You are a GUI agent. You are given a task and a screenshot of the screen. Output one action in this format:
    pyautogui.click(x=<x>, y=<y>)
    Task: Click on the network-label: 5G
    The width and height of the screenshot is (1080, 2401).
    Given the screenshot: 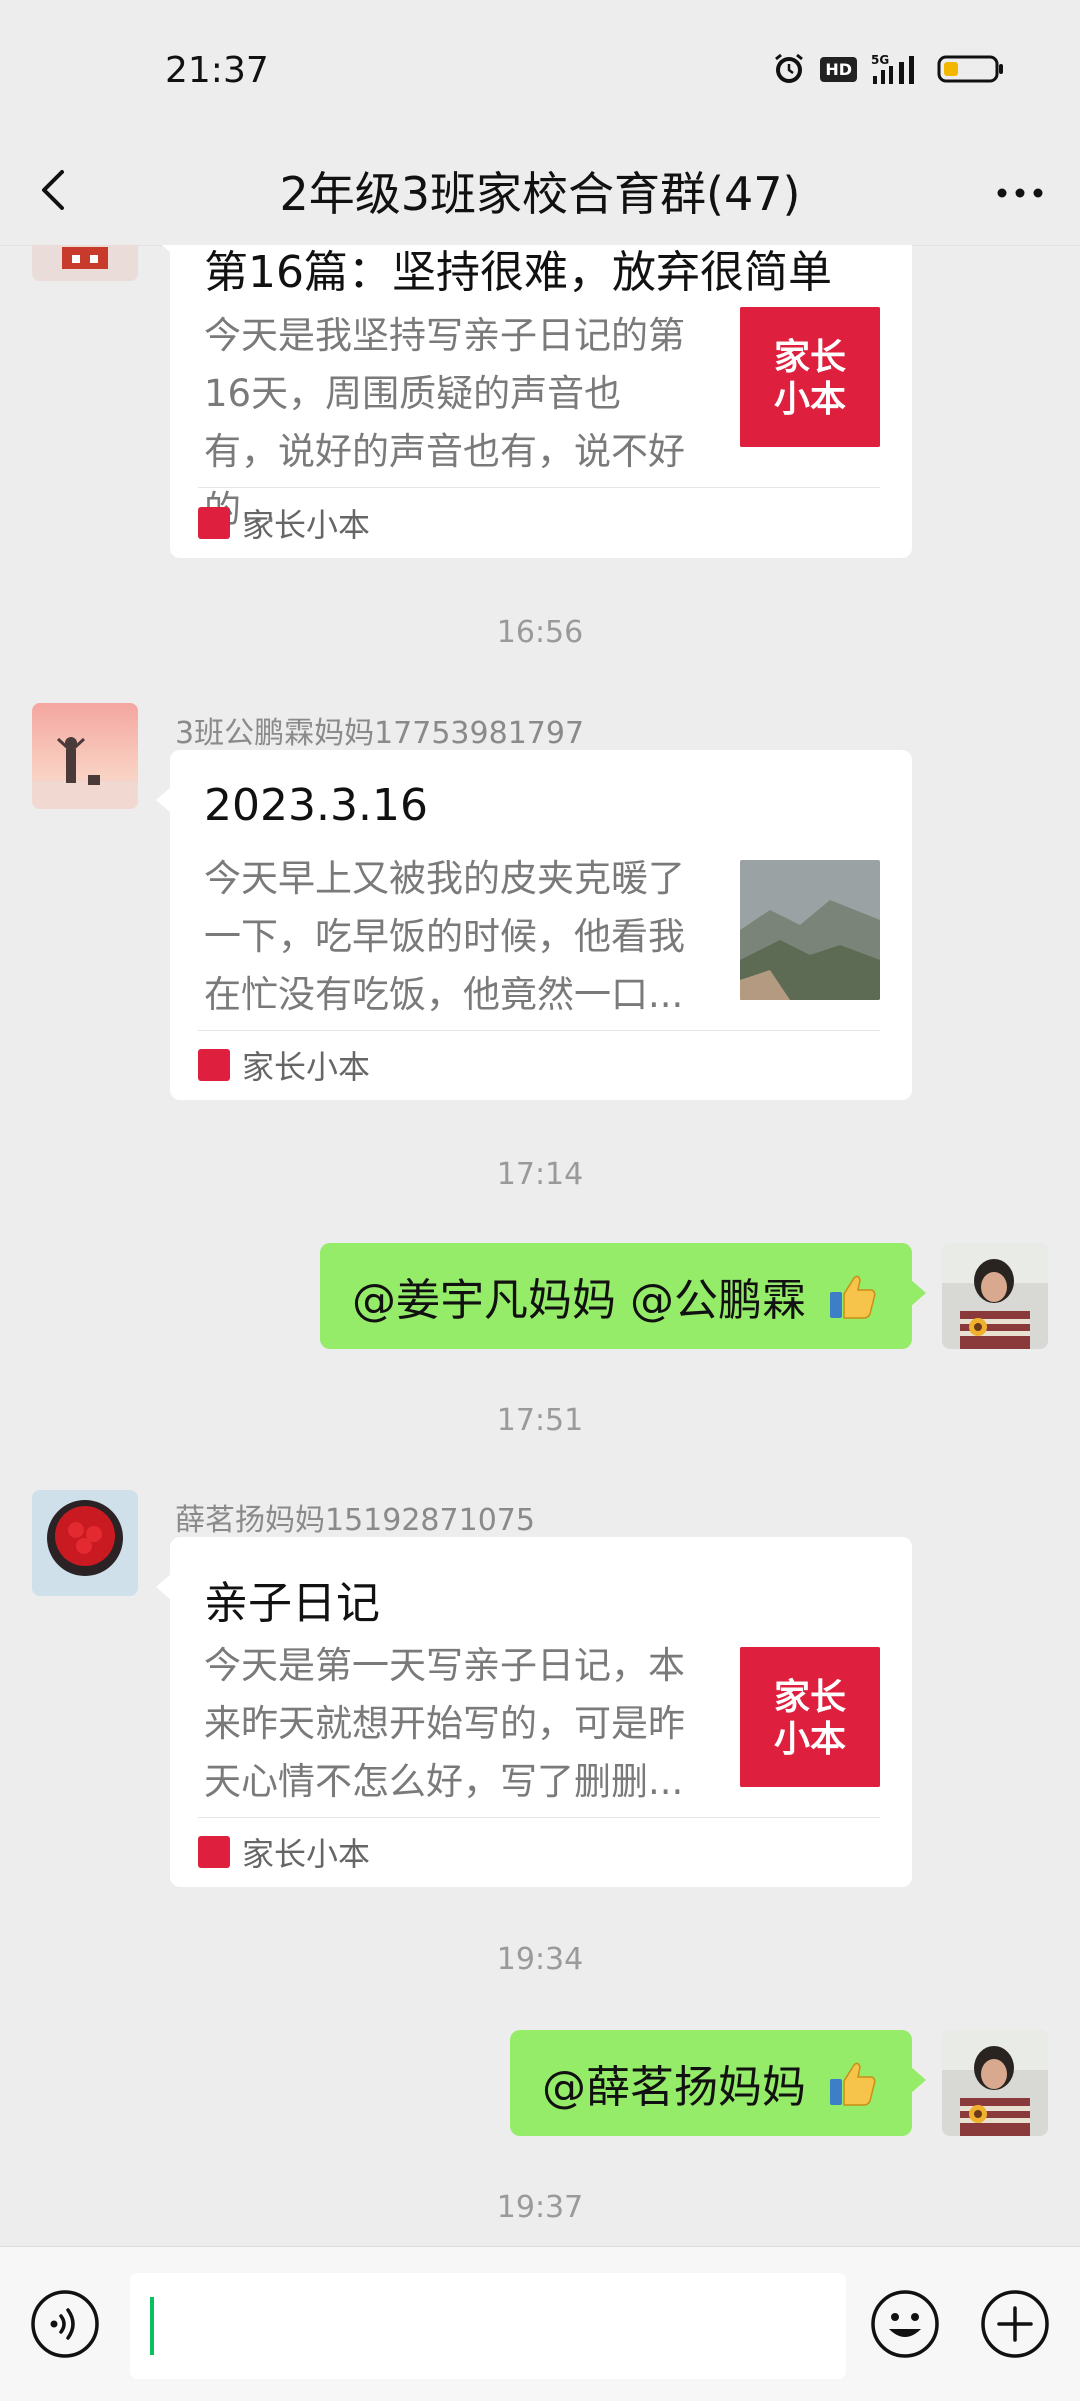 What is the action you would take?
    pyautogui.click(x=880, y=60)
    